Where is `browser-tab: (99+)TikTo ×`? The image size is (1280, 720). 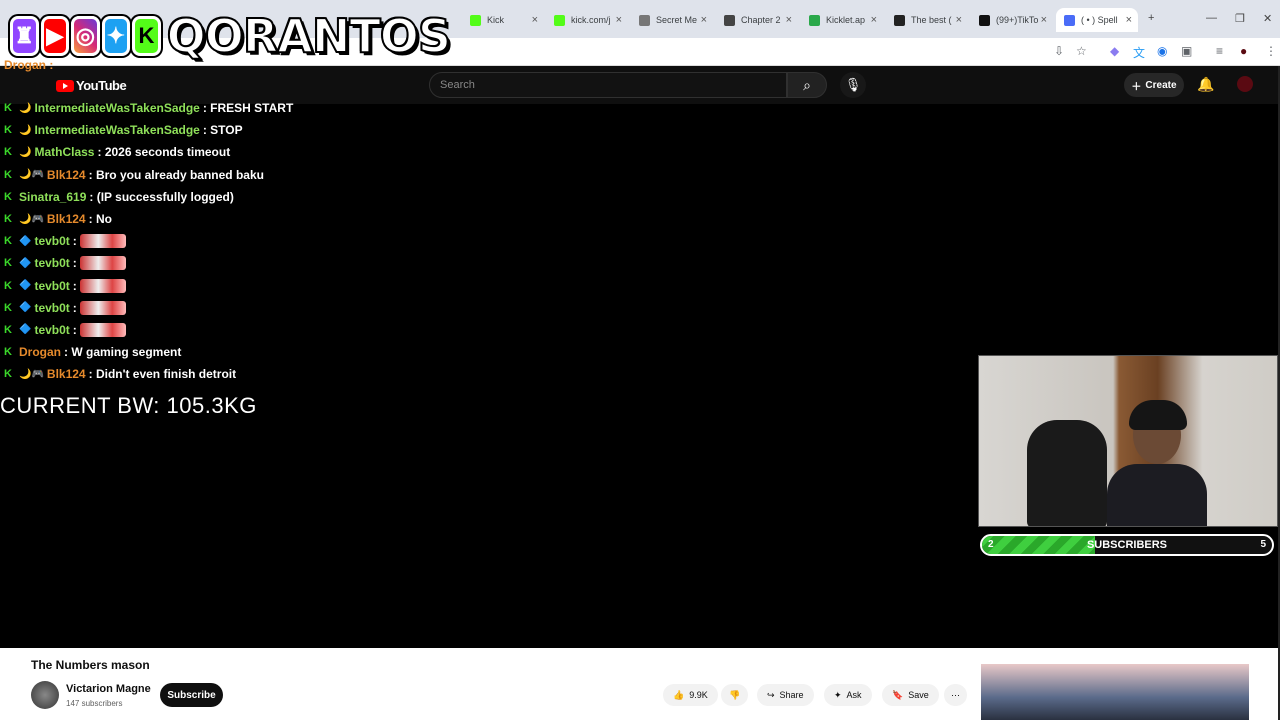 browser-tab: (99+)TikTo × is located at coordinates (1012, 20).